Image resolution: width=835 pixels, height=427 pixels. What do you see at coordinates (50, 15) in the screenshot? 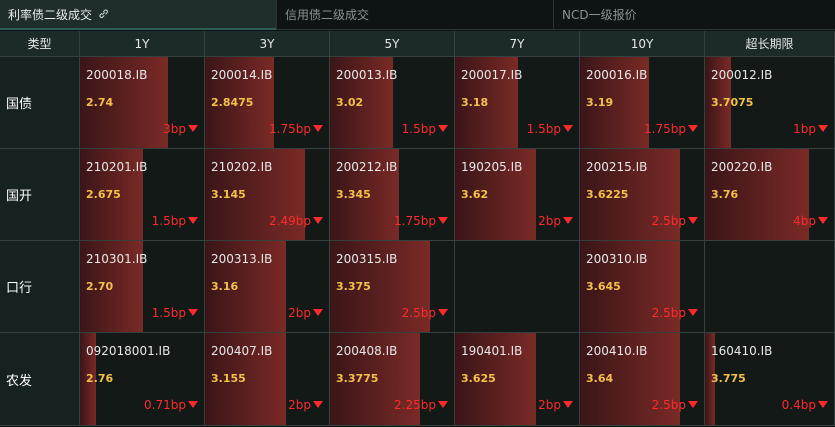
I see `tab-label: 利率债二级成交` at bounding box center [50, 15].